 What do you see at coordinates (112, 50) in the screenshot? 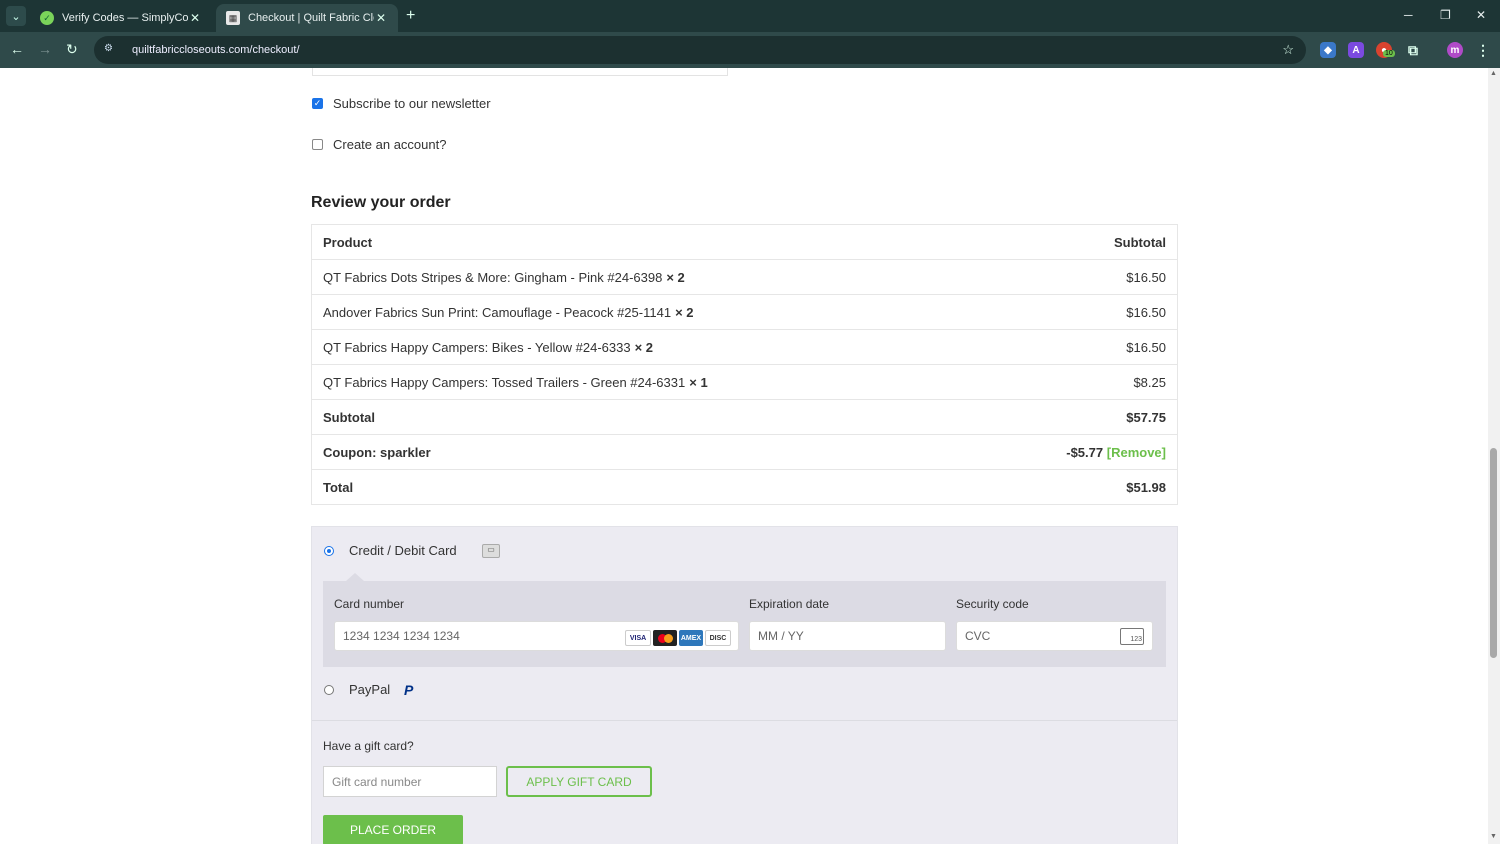
I see `site-info-icon: ⚙` at bounding box center [112, 50].